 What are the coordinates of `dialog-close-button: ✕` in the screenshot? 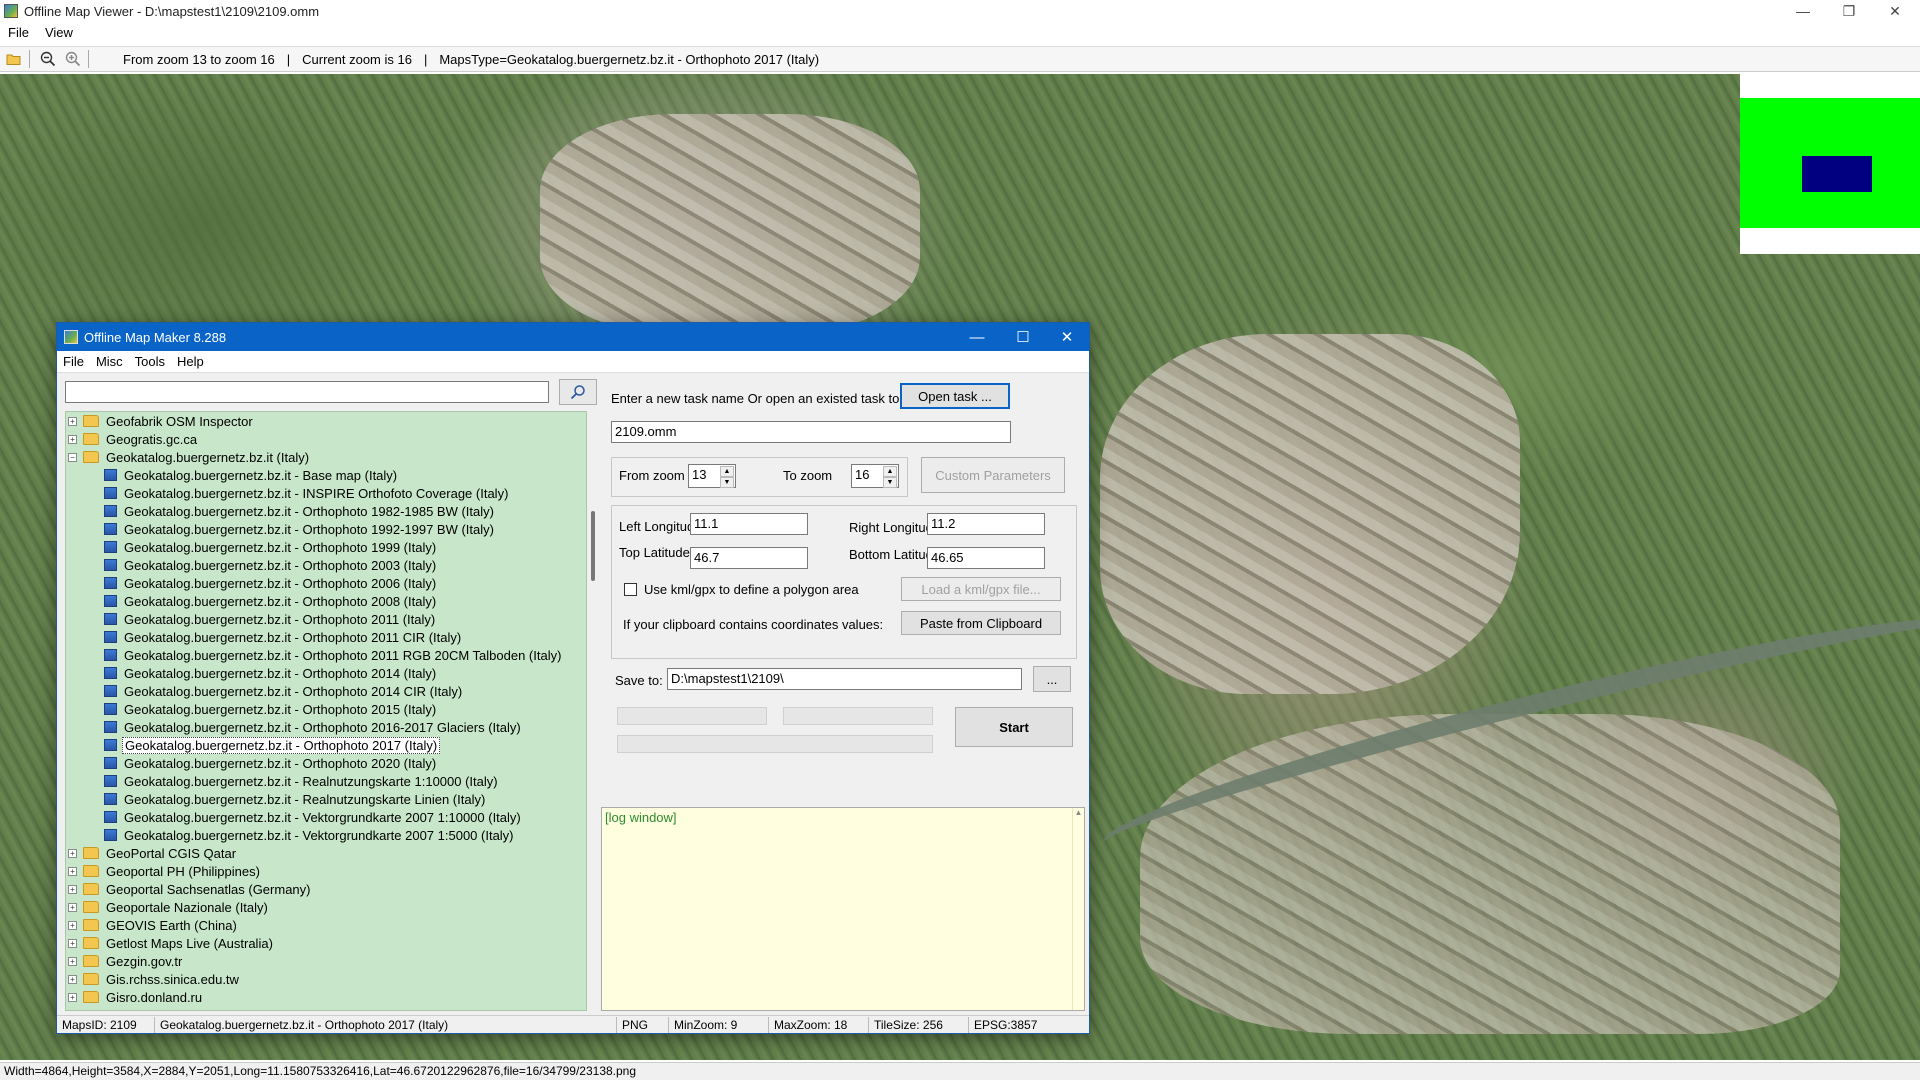 It's located at (1067, 337).